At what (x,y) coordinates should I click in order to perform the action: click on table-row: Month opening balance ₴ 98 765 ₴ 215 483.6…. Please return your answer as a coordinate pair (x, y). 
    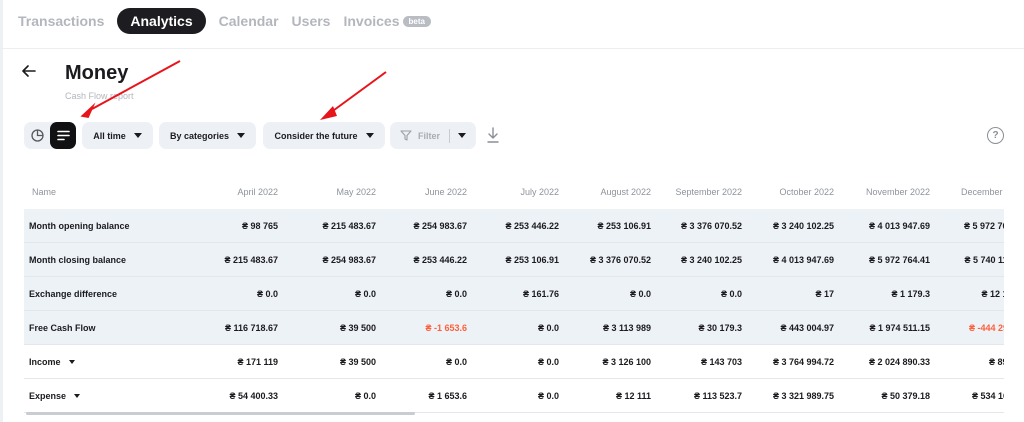
    Looking at the image, I should click on (514, 226).